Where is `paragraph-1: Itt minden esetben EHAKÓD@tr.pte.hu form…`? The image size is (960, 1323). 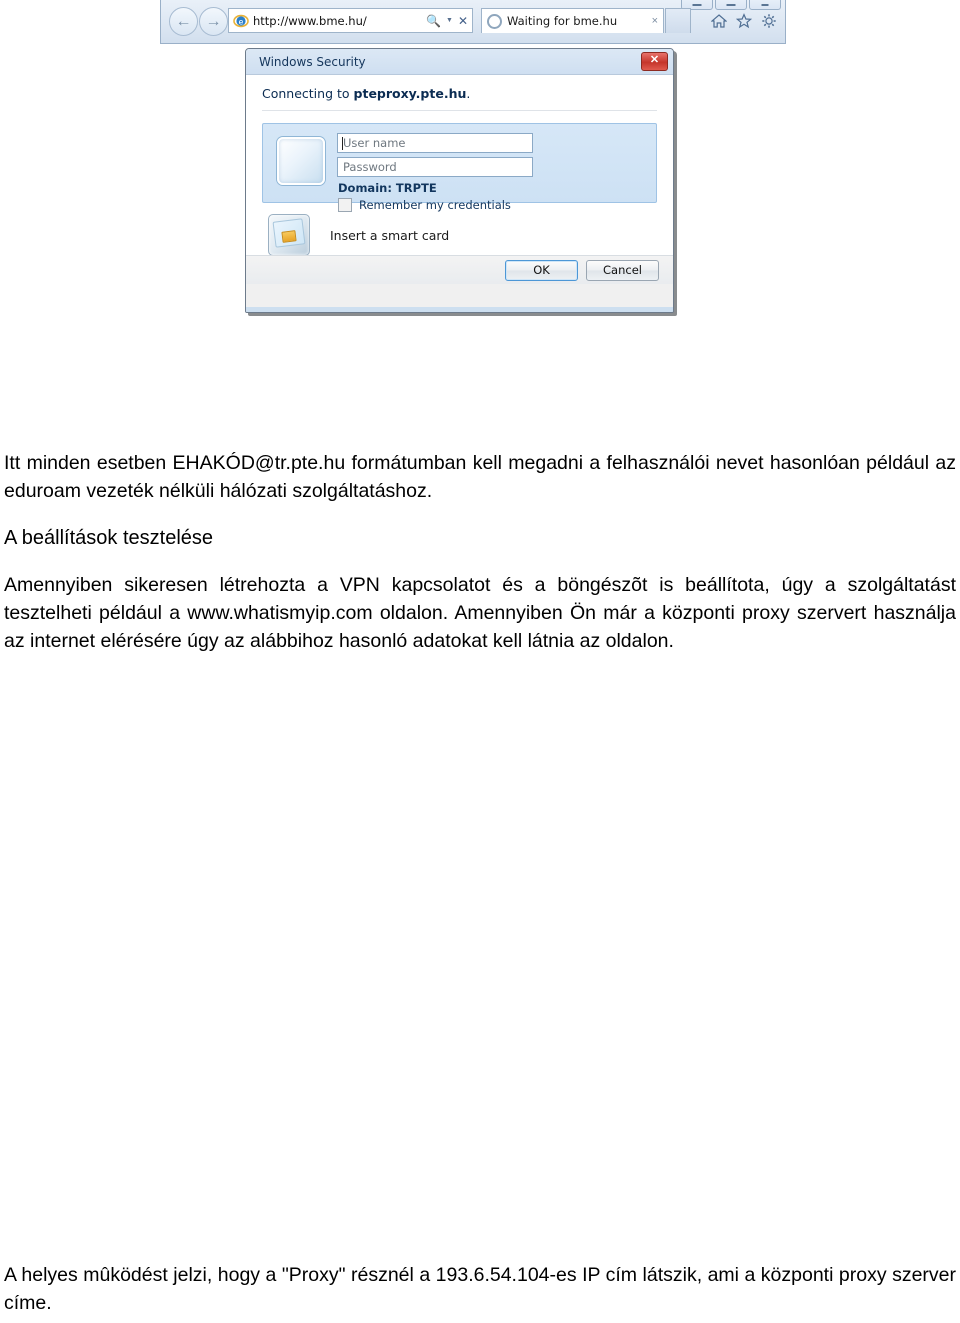 paragraph-1: Itt minden esetben EHAKÓD@tr.pte.hu form… is located at coordinates (480, 477).